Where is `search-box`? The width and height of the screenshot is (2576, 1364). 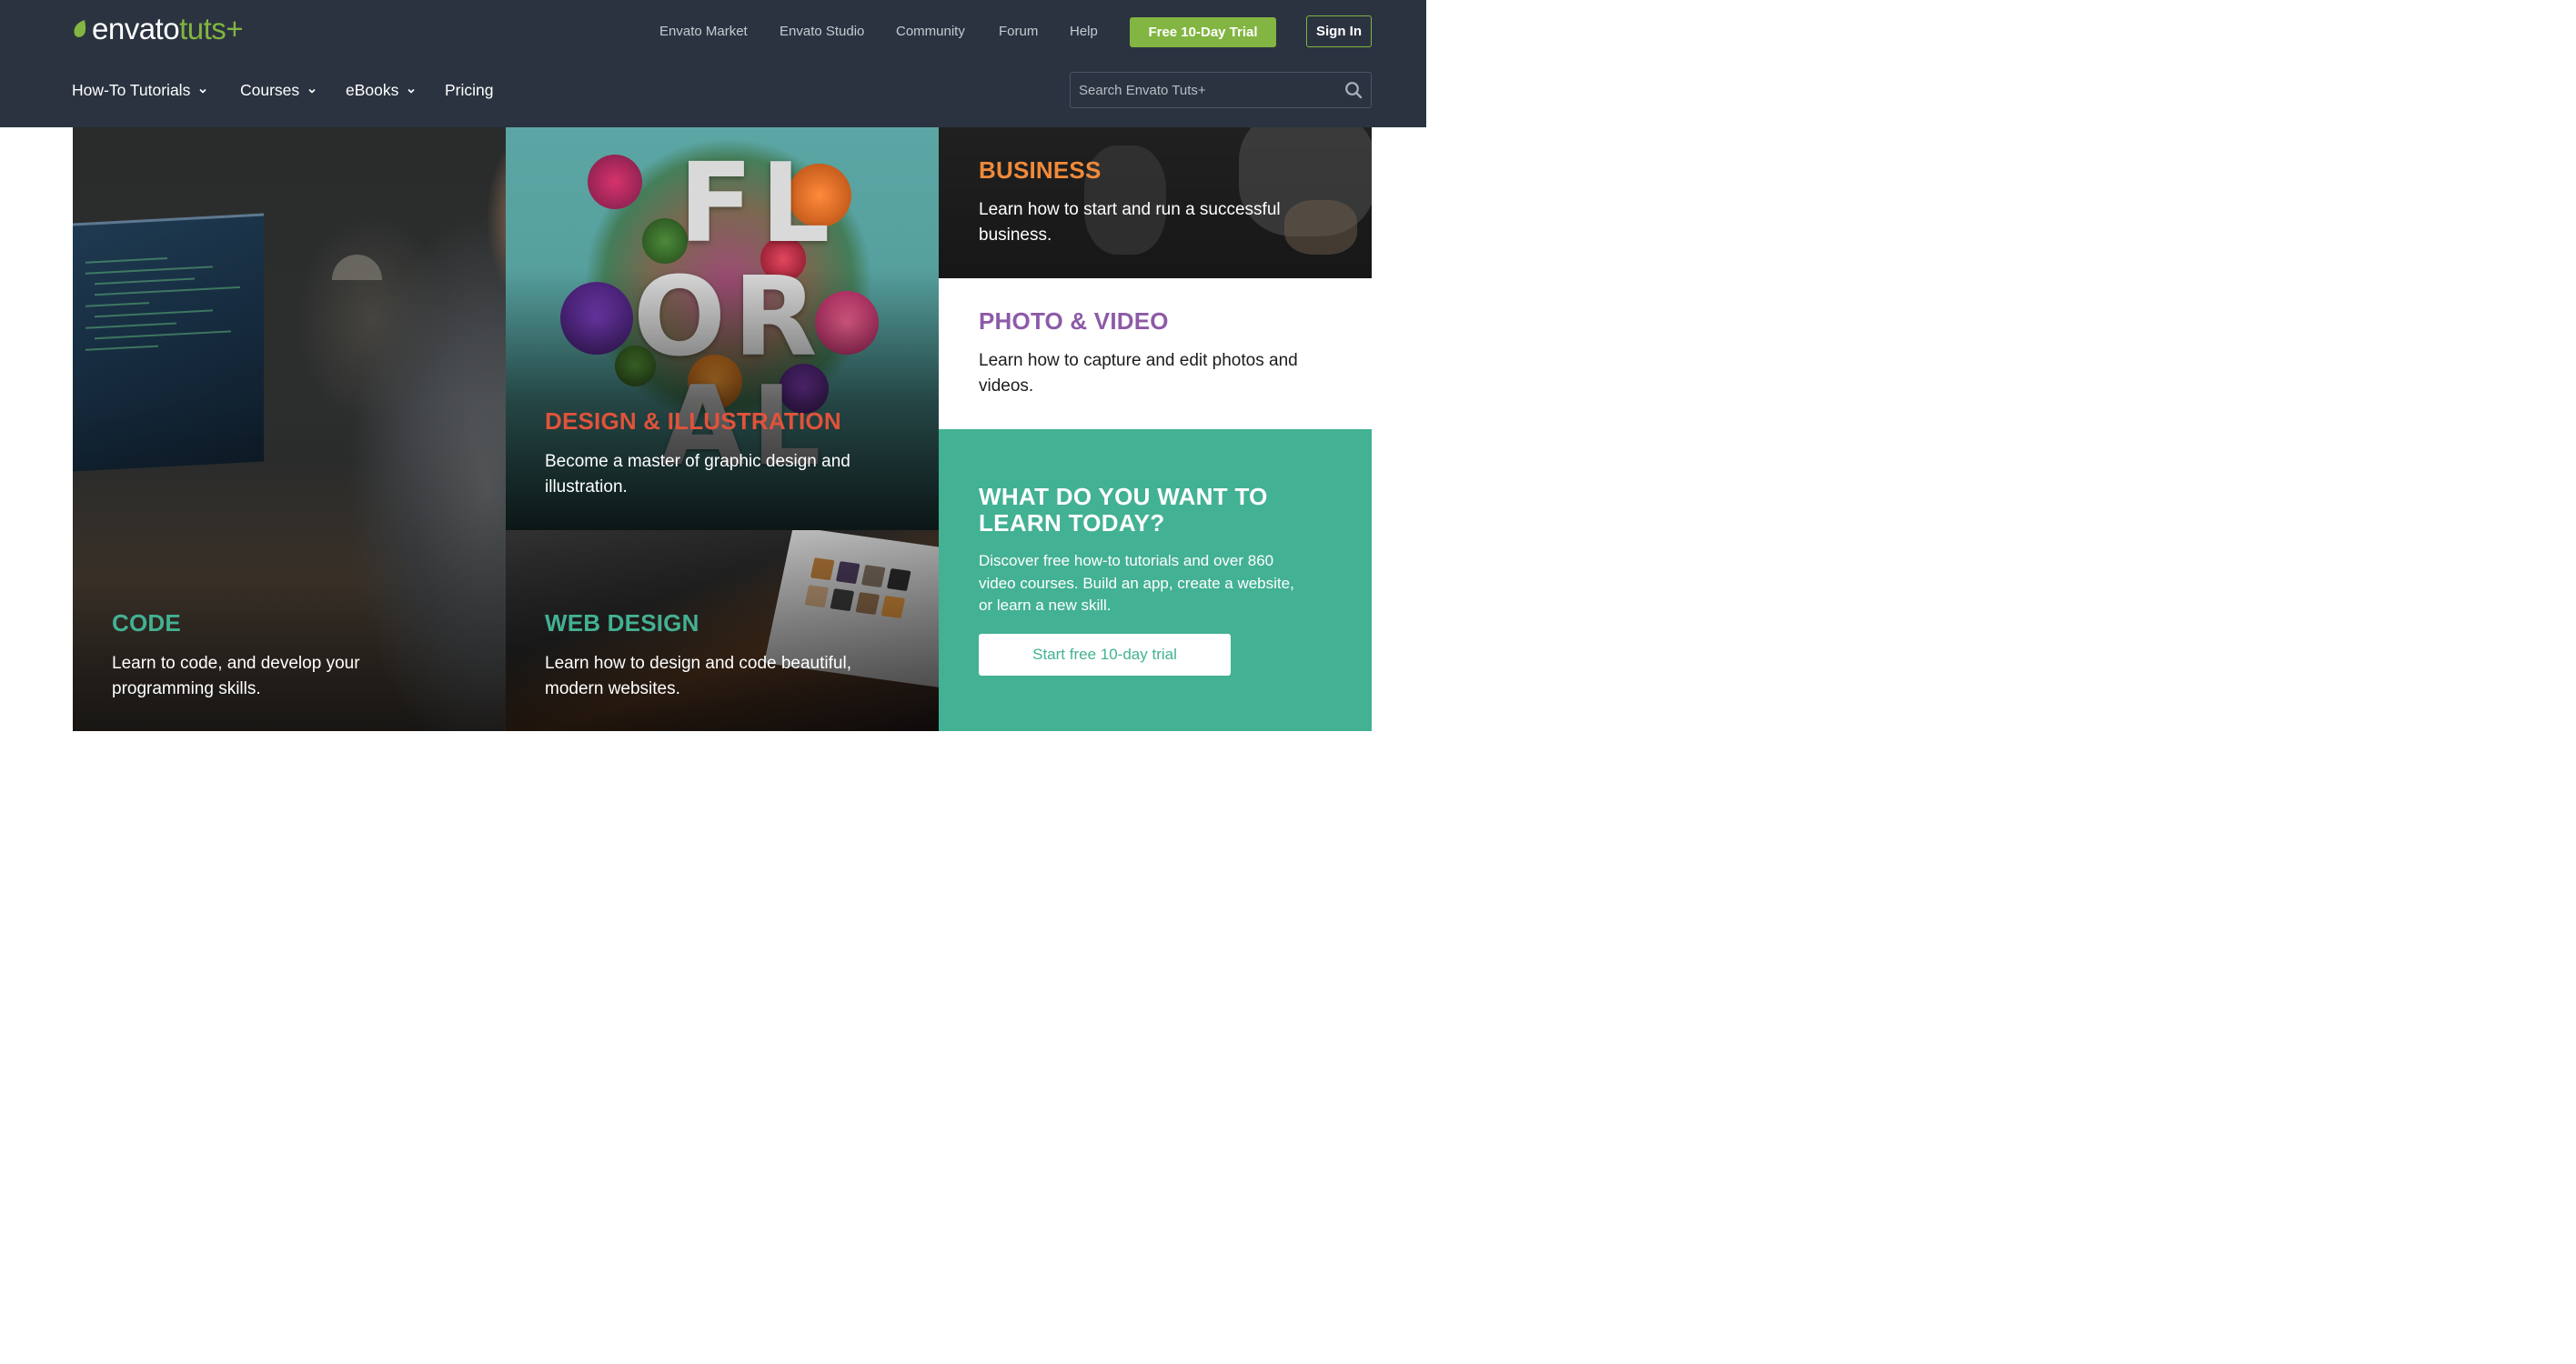
search-box is located at coordinates (1221, 90).